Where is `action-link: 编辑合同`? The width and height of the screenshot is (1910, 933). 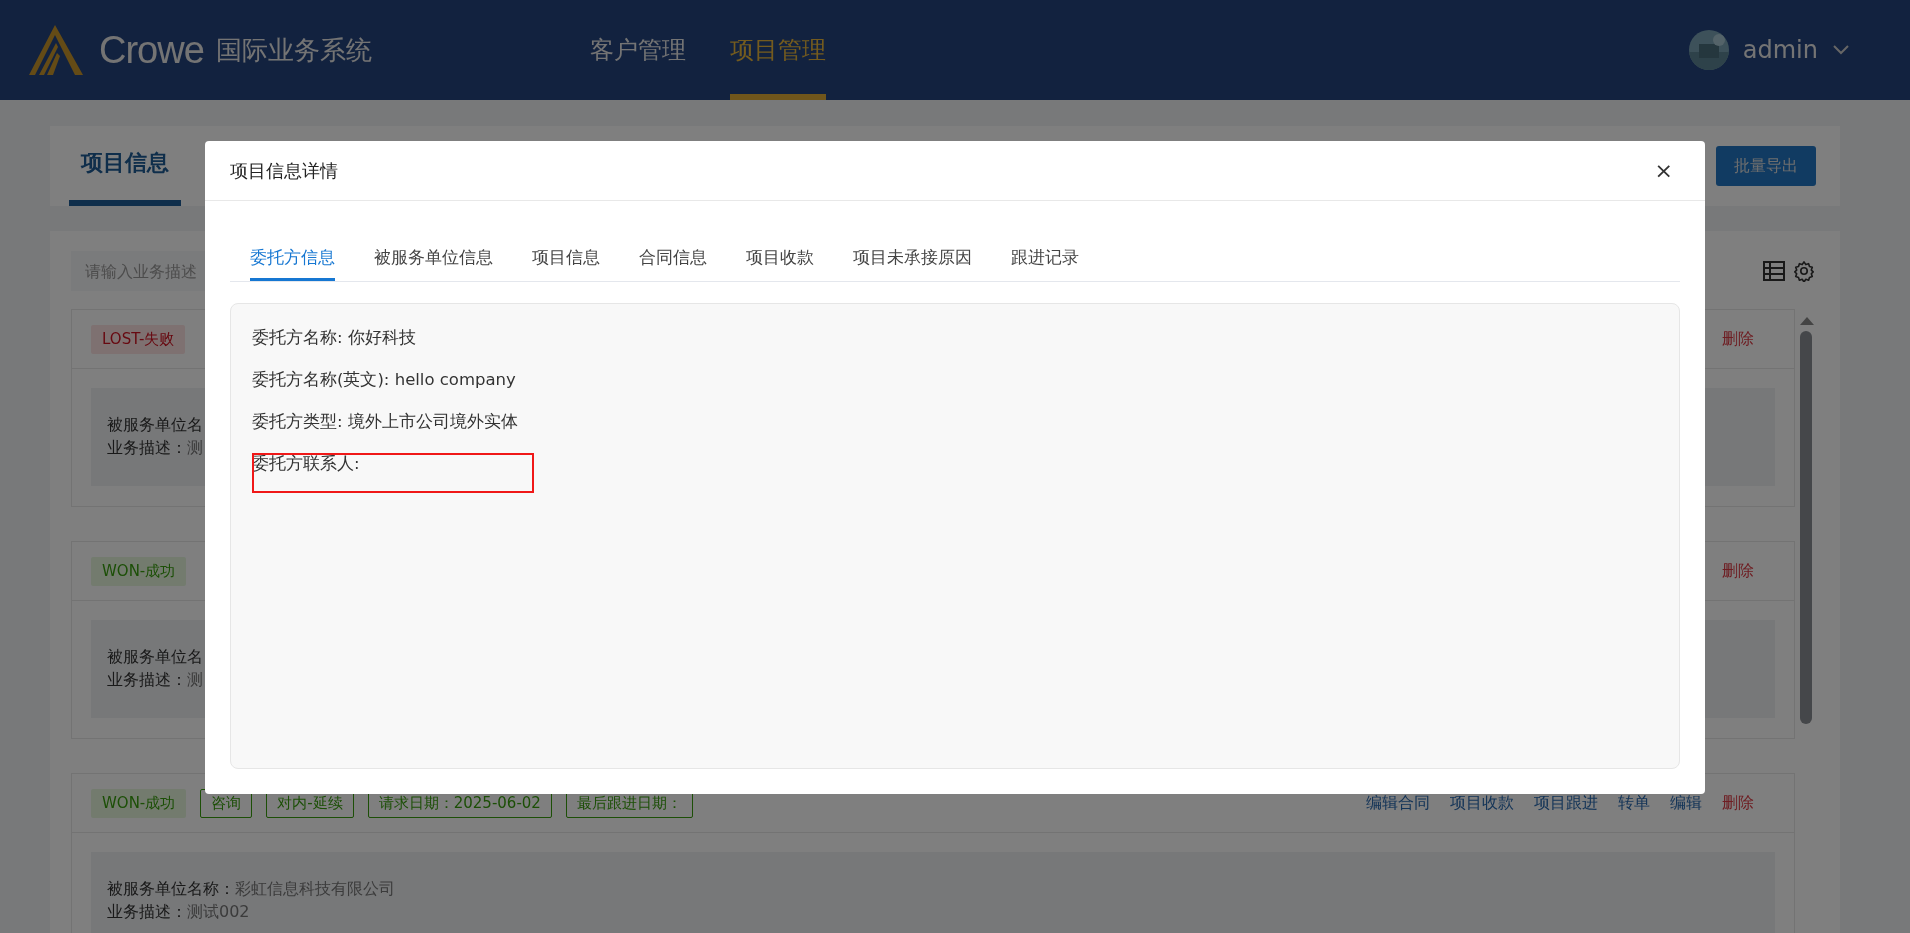
action-link: 编辑合同 is located at coordinates (1398, 803).